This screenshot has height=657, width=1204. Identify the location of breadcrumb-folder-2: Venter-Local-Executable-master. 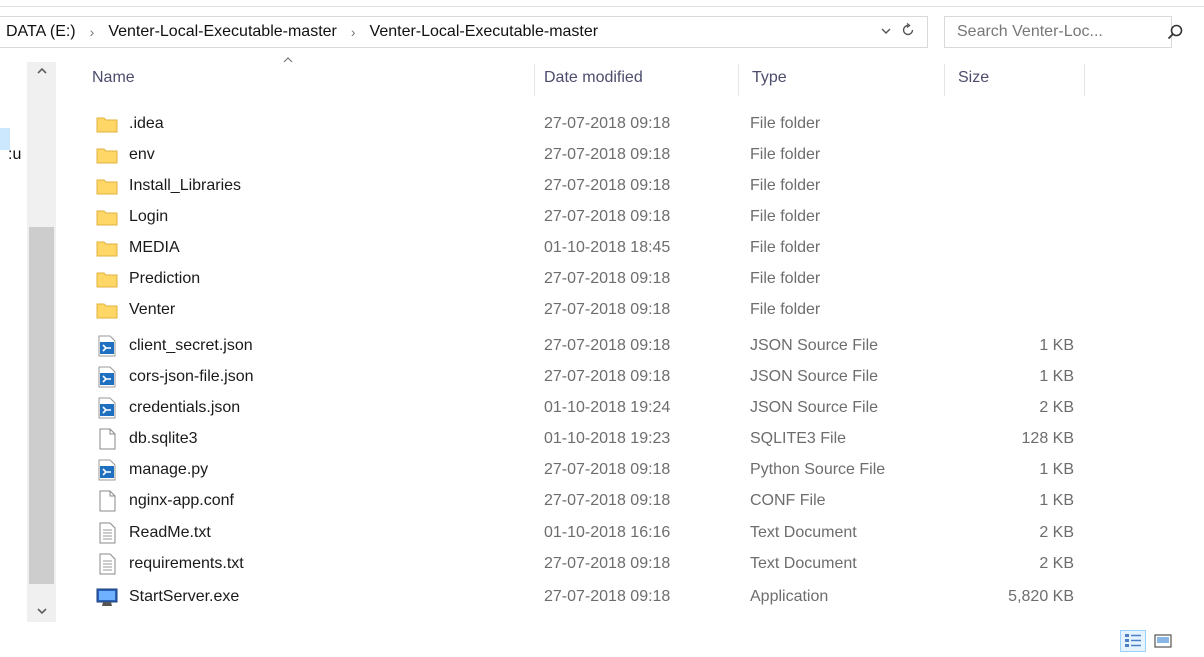
(484, 32).